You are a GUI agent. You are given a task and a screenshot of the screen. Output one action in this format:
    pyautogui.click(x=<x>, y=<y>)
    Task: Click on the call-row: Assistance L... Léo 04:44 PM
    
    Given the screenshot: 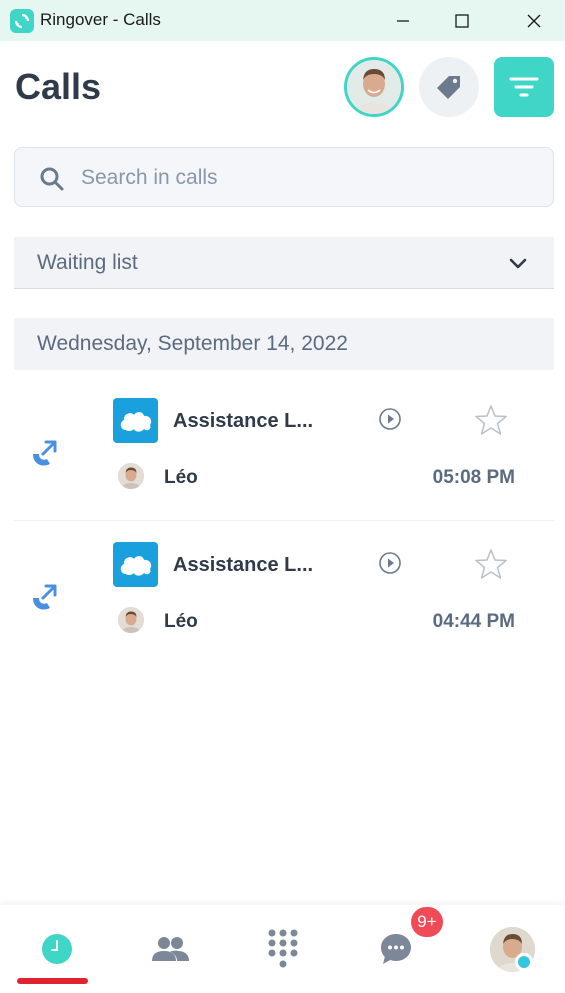 What is the action you would take?
    pyautogui.click(x=284, y=593)
    